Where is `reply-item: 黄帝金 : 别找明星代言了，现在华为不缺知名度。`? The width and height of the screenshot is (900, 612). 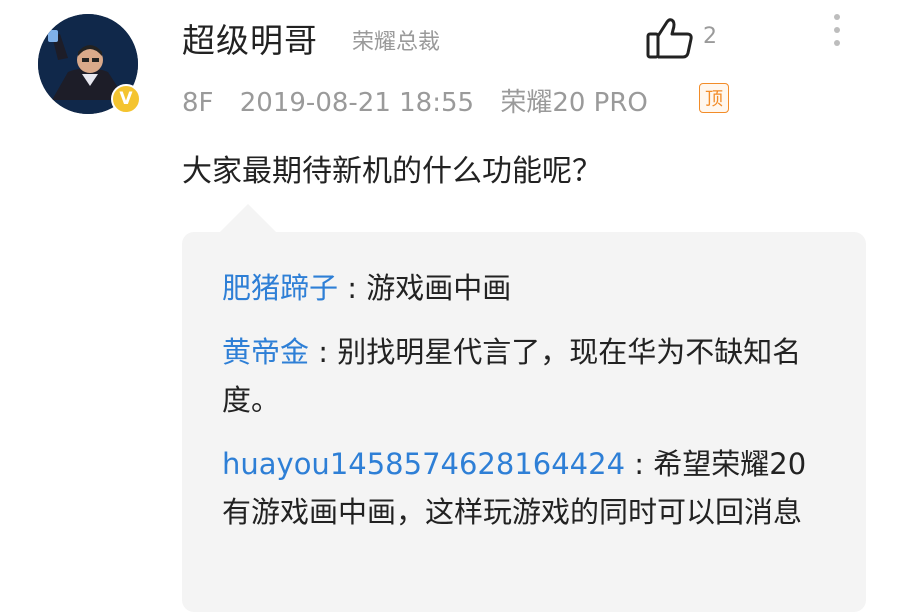 reply-item: 黄帝金 : 别找明星代言了，现在华为不缺知名度。 is located at coordinates (527, 376).